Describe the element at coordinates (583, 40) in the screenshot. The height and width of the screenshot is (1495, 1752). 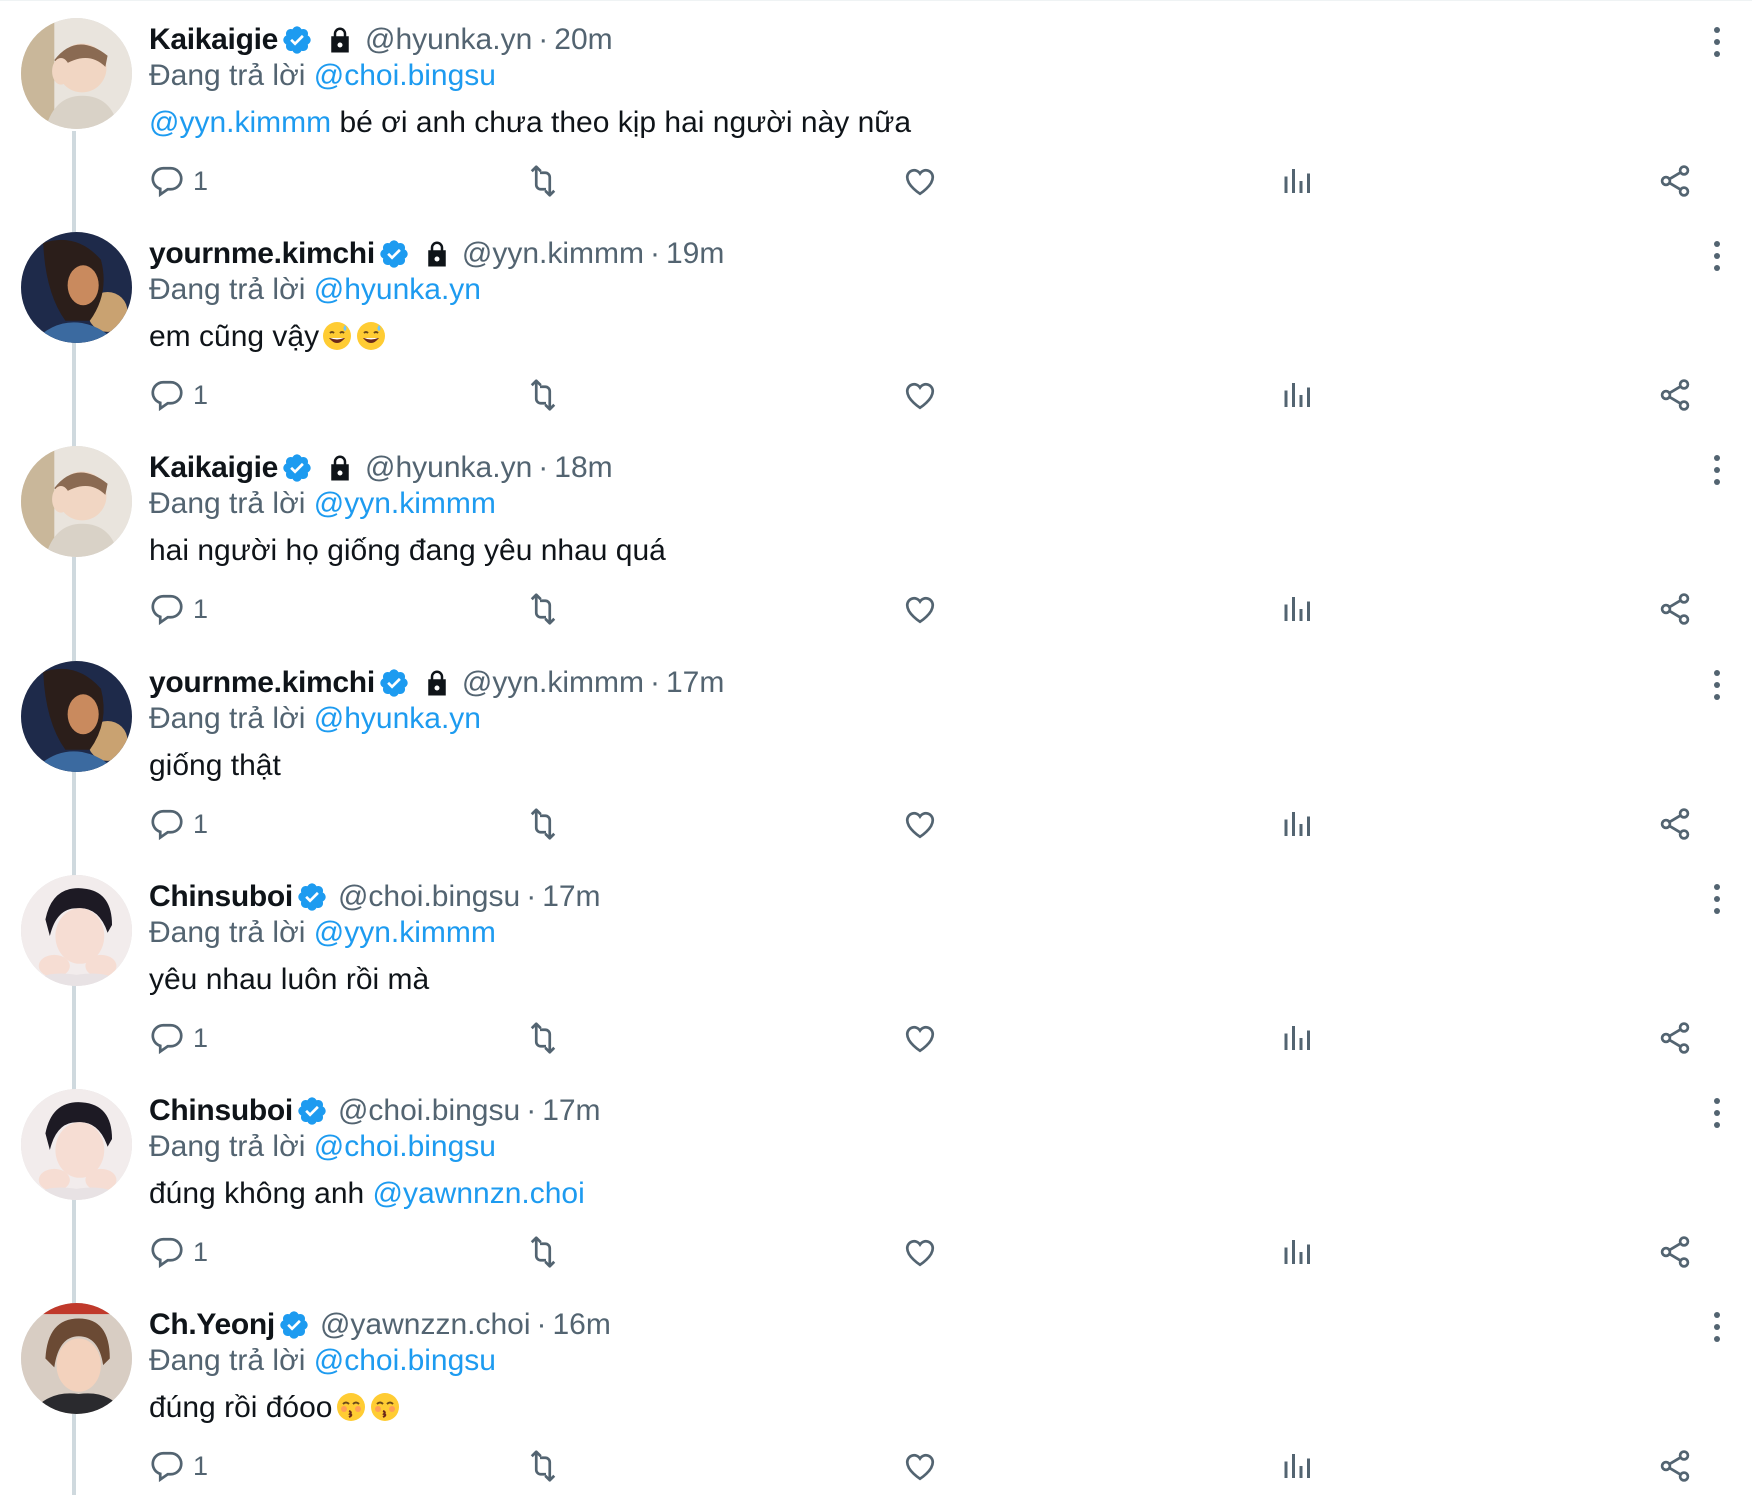
I see `timestamp: 20m` at that location.